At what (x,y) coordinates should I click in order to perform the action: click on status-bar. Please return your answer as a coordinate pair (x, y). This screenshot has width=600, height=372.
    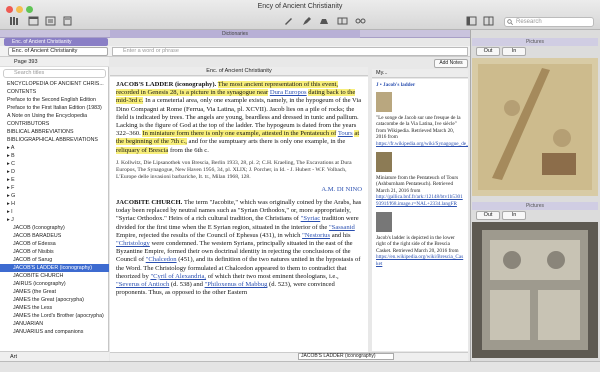
    Looking at the image, I should click on (300, 366).